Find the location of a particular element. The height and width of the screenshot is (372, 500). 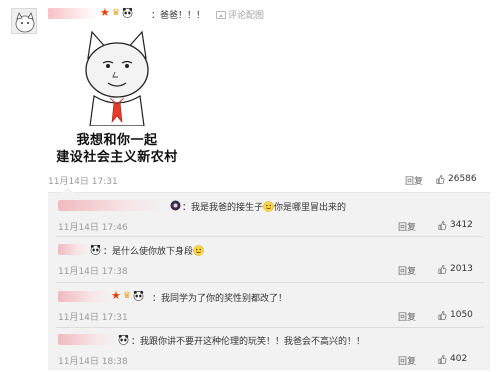

reply-text: ：是什么使你放下身段 is located at coordinates (153, 250).